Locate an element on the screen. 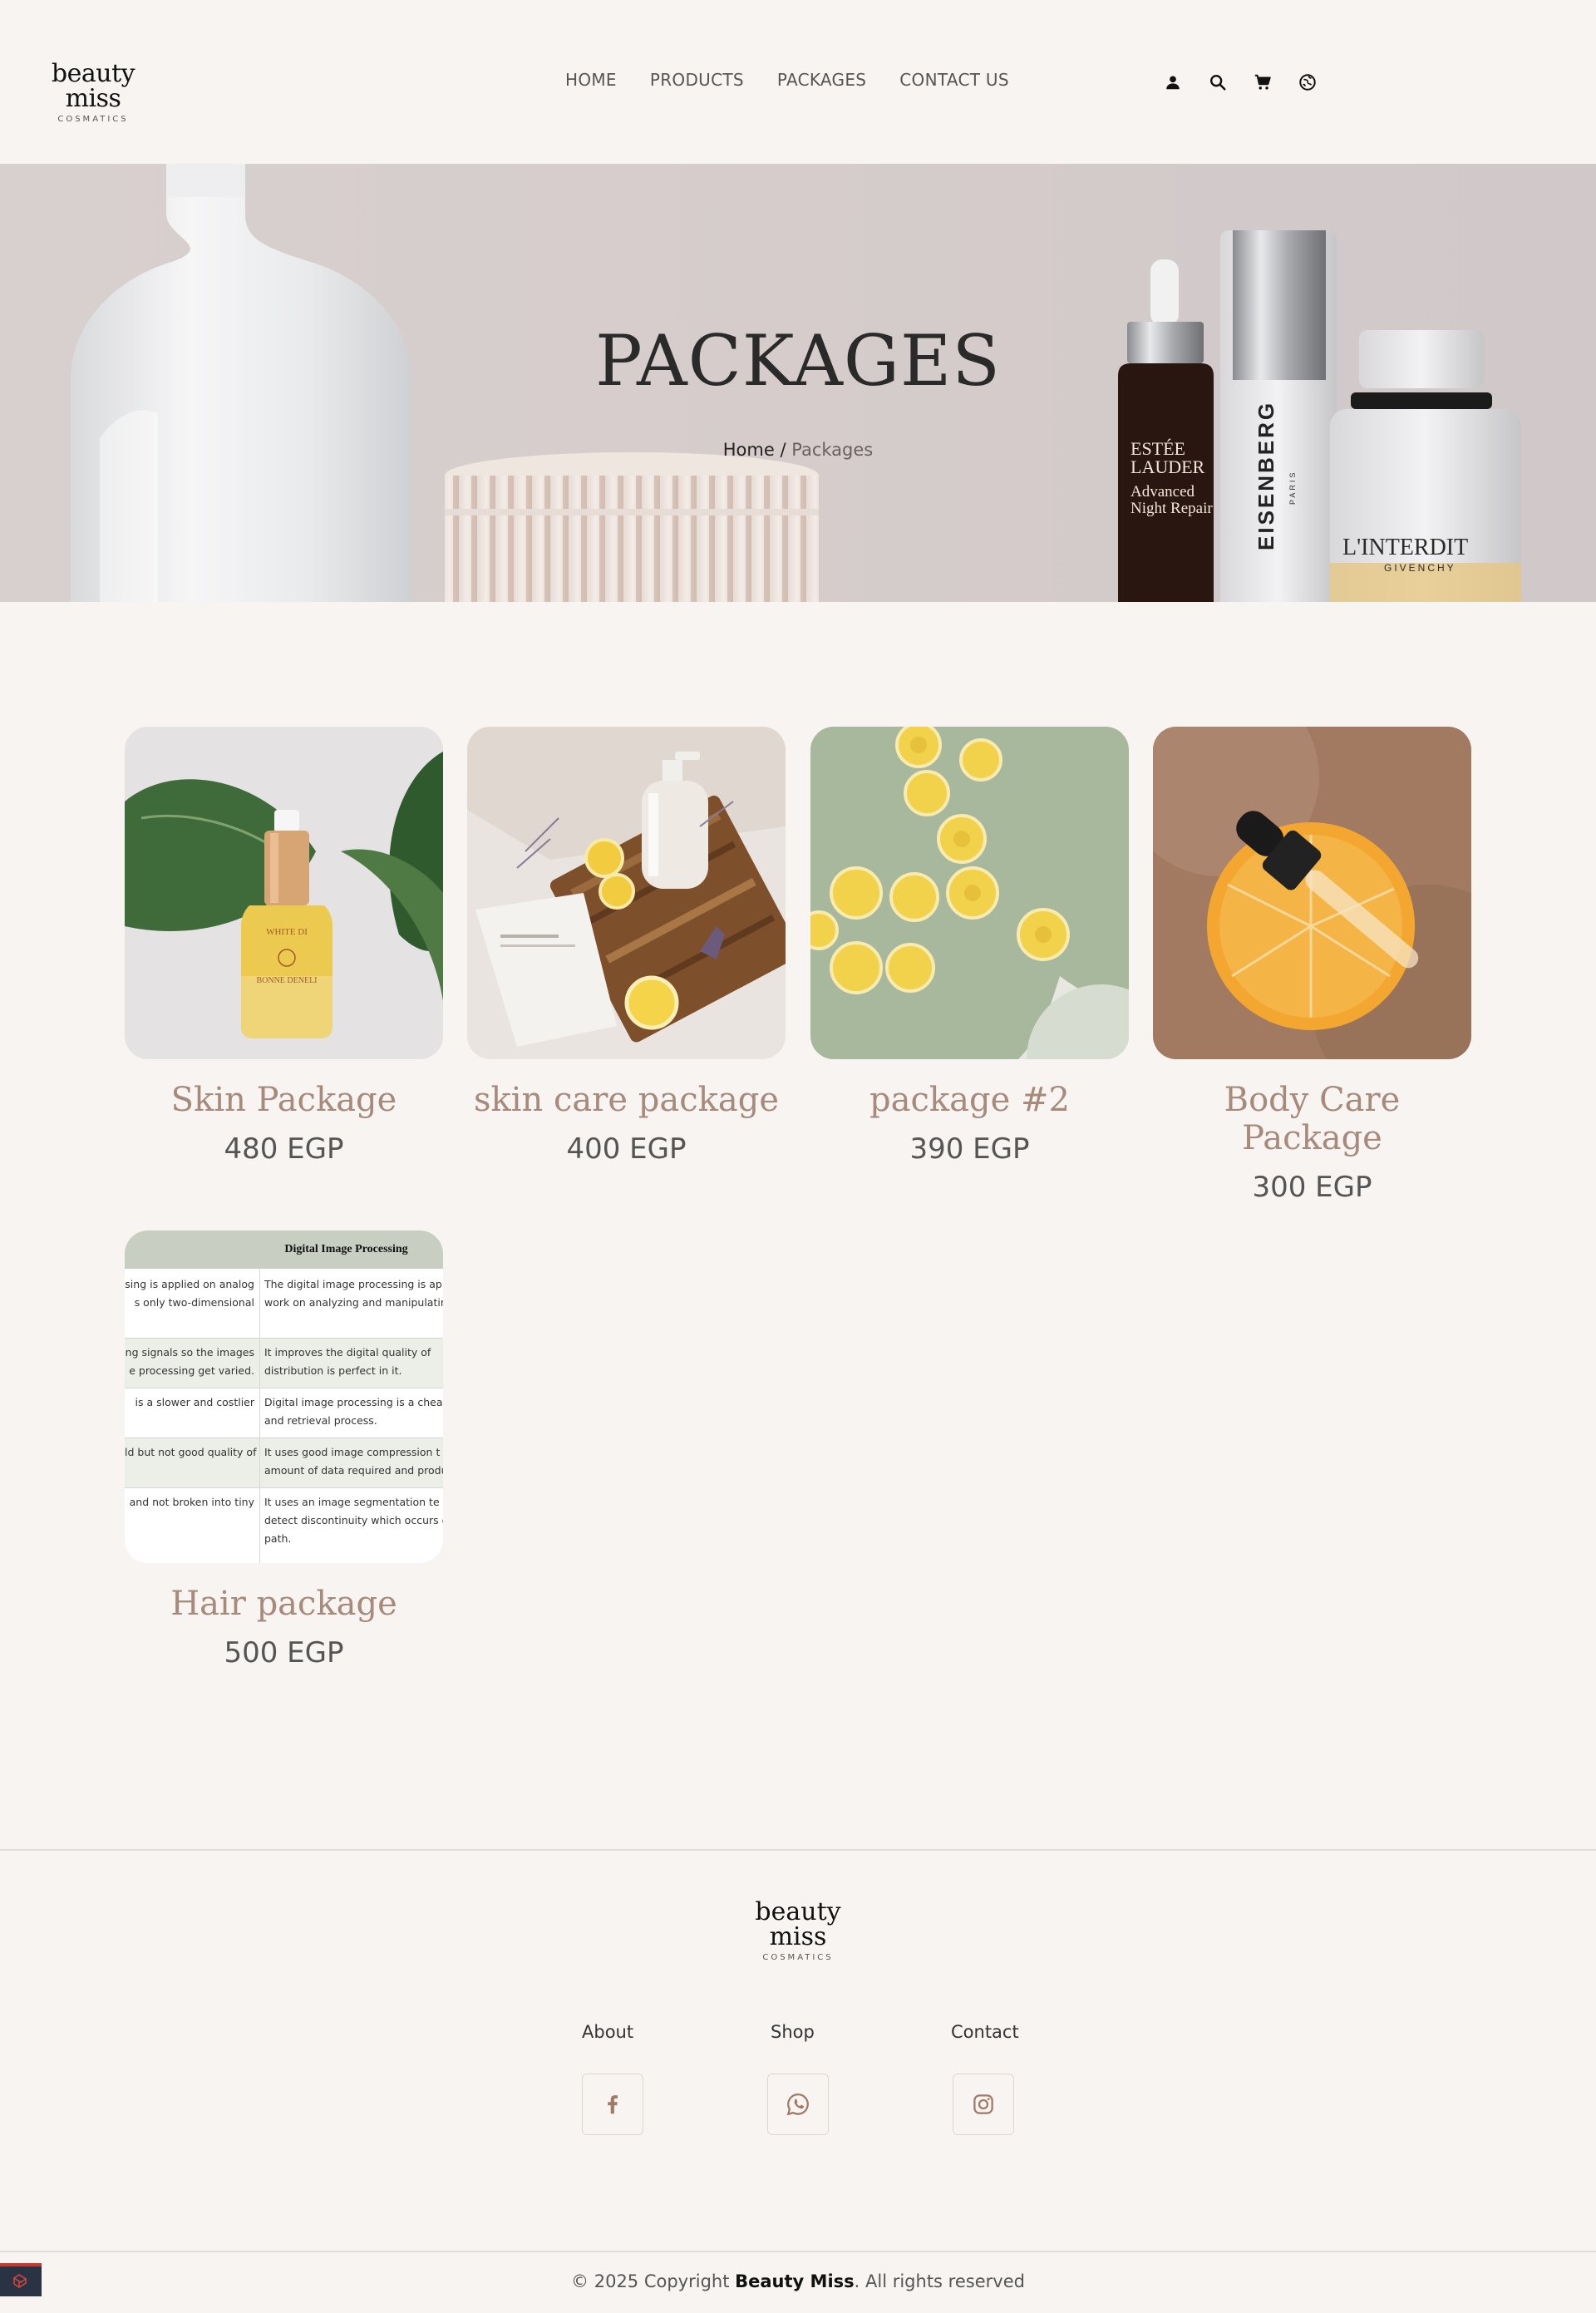 This screenshot has width=1596, height=2313. user-icon is located at coordinates (1173, 82).